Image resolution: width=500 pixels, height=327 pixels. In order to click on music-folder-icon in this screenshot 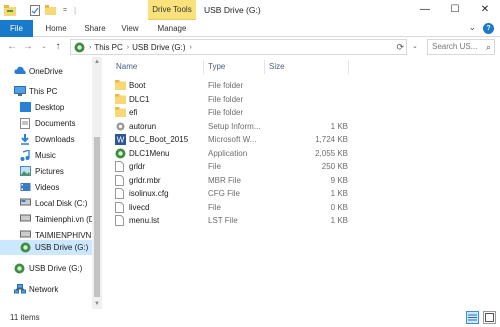, I will do `click(25, 155)`.